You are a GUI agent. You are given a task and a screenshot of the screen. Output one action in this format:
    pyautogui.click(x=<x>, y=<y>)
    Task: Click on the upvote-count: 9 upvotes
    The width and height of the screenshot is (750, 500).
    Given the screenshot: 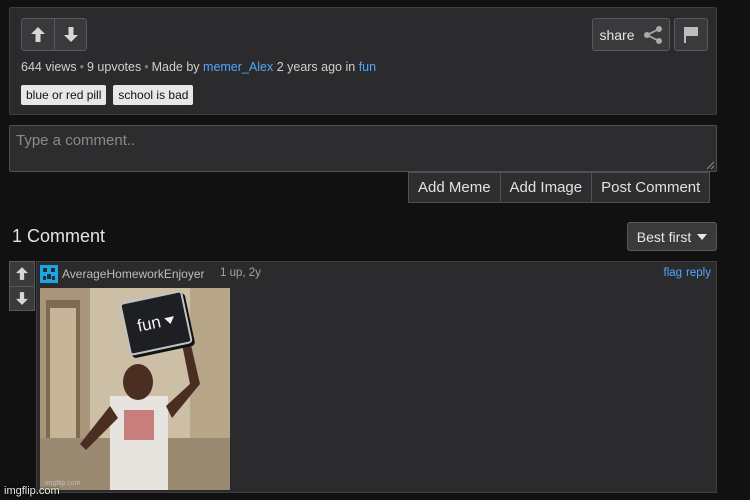 What is the action you would take?
    pyautogui.click(x=114, y=67)
    